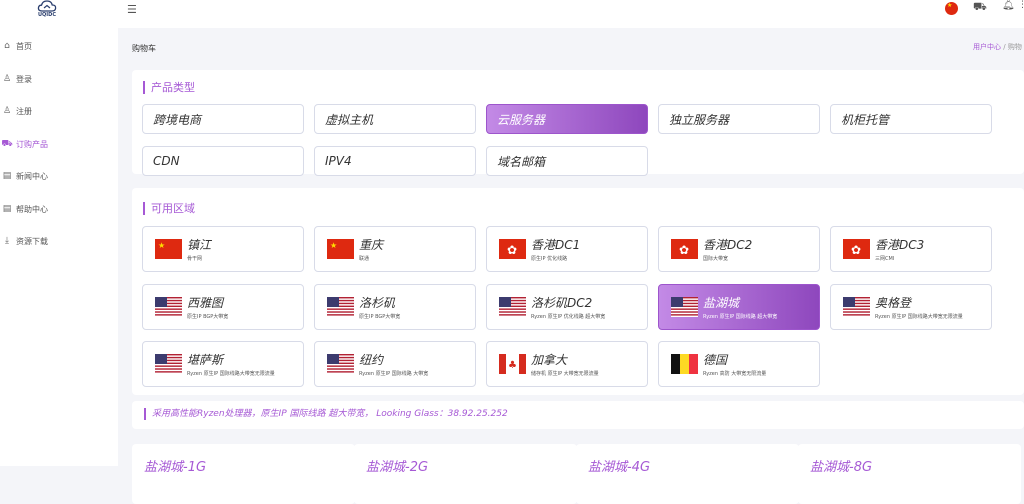 This screenshot has height=504, width=1024. What do you see at coordinates (364, 259) in the screenshot?
I see `region-description: 联通` at bounding box center [364, 259].